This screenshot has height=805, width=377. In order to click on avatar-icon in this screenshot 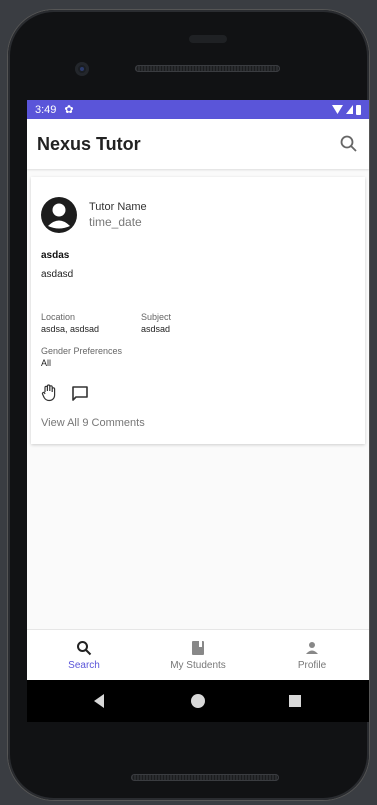, I will do `click(59, 215)`.